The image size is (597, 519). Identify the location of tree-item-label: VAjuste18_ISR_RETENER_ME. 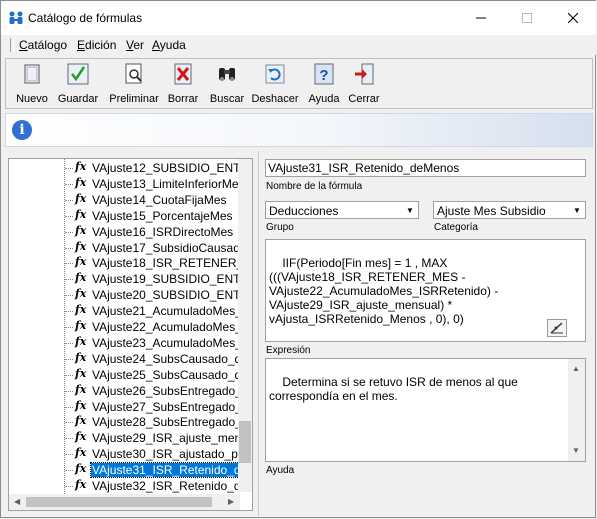
(172, 263).